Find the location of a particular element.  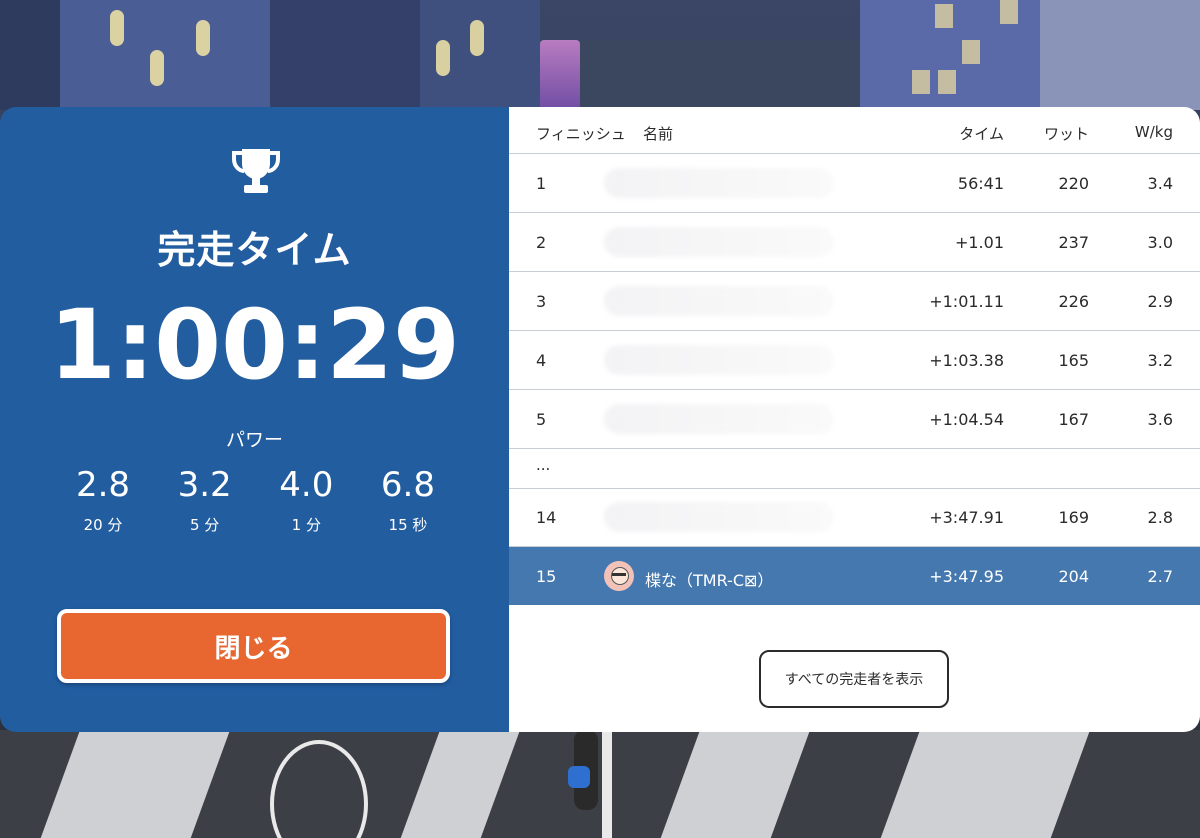

time-cell: +1:03.38 is located at coordinates (966, 360).